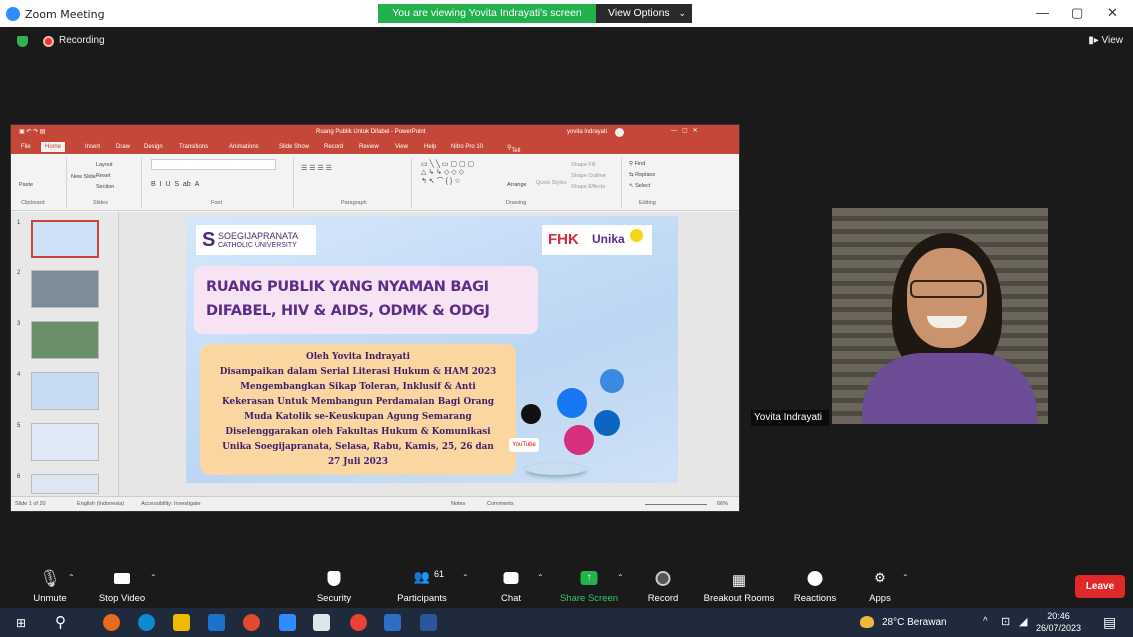 The height and width of the screenshot is (637, 1133). What do you see at coordinates (92, 147) in the screenshot?
I see `tab-insert: Insert` at bounding box center [92, 147].